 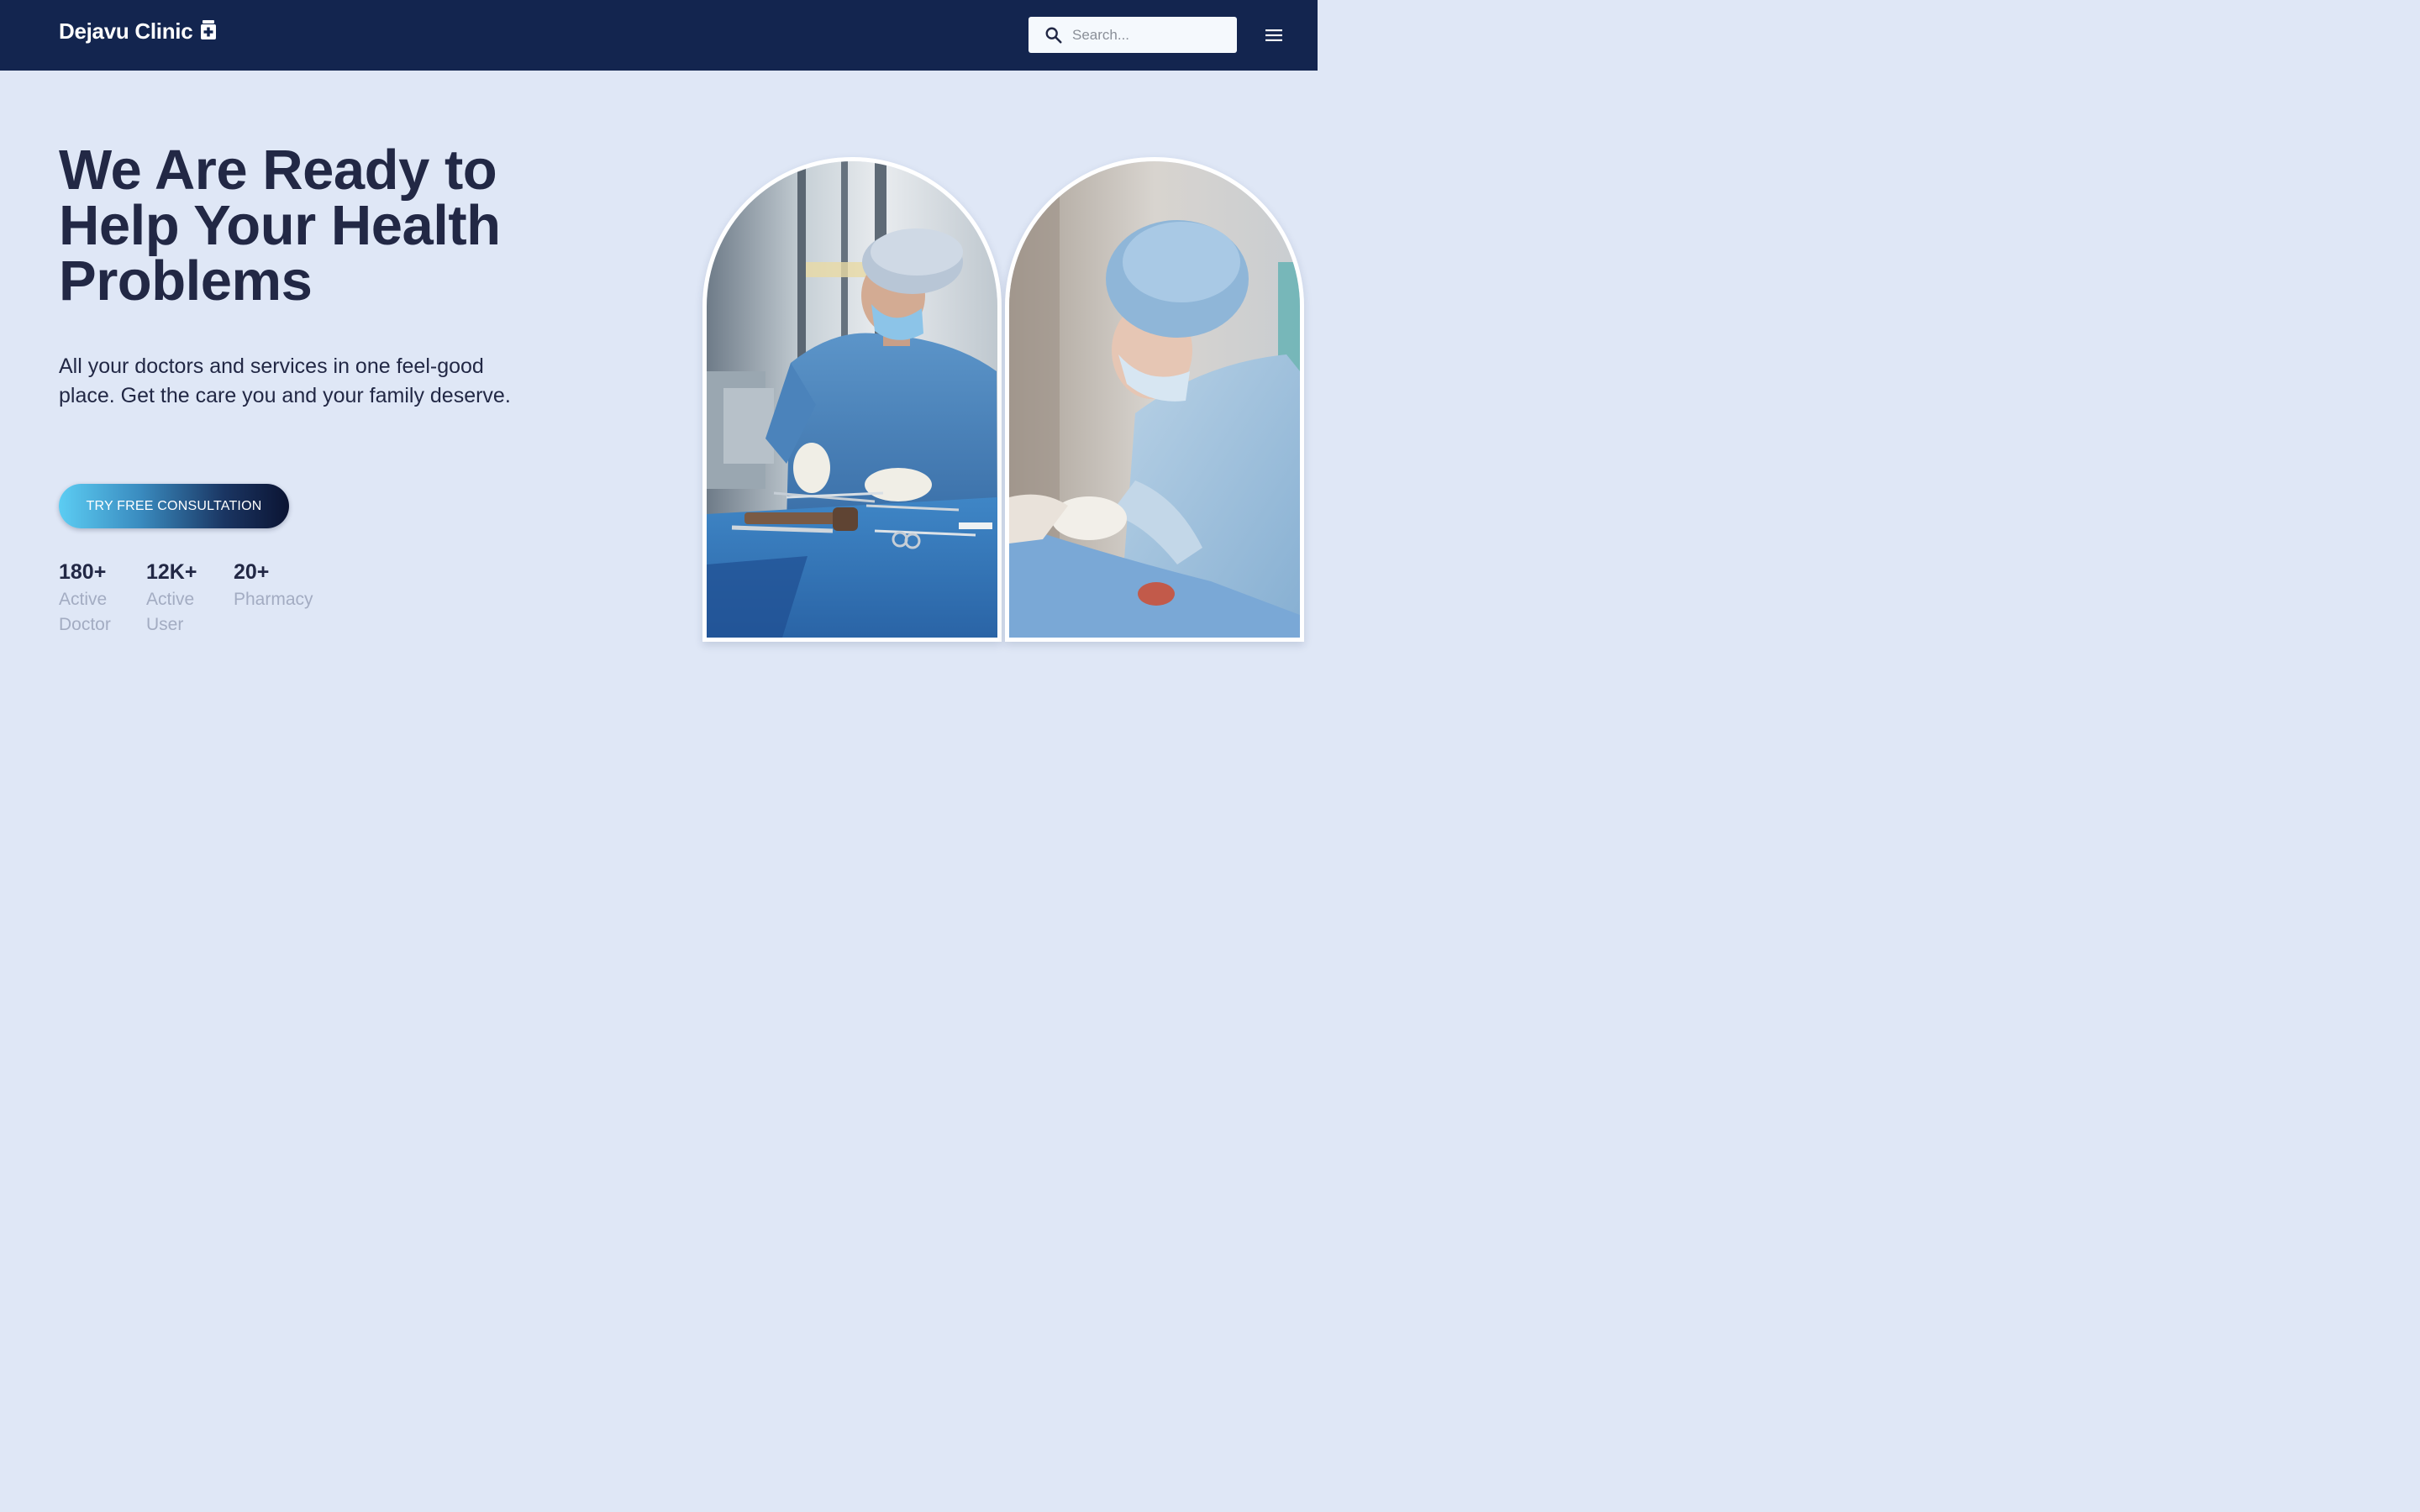 What do you see at coordinates (174, 506) in the screenshot?
I see `free-consultation-button: TRY FREE CONSULTATION` at bounding box center [174, 506].